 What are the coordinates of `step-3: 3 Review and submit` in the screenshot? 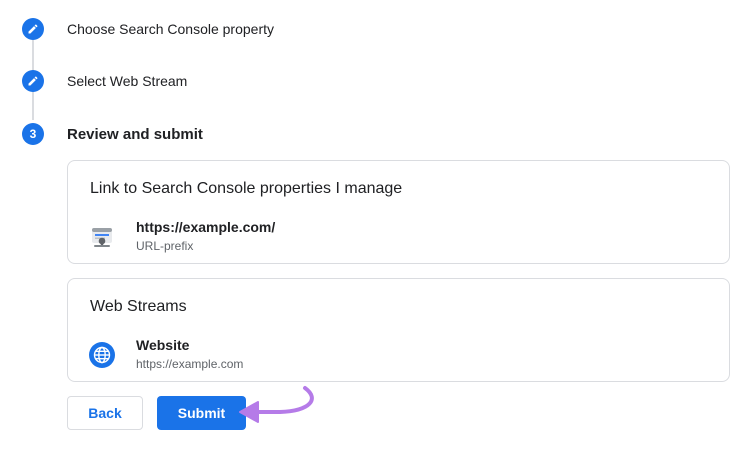 It's located at (112, 134).